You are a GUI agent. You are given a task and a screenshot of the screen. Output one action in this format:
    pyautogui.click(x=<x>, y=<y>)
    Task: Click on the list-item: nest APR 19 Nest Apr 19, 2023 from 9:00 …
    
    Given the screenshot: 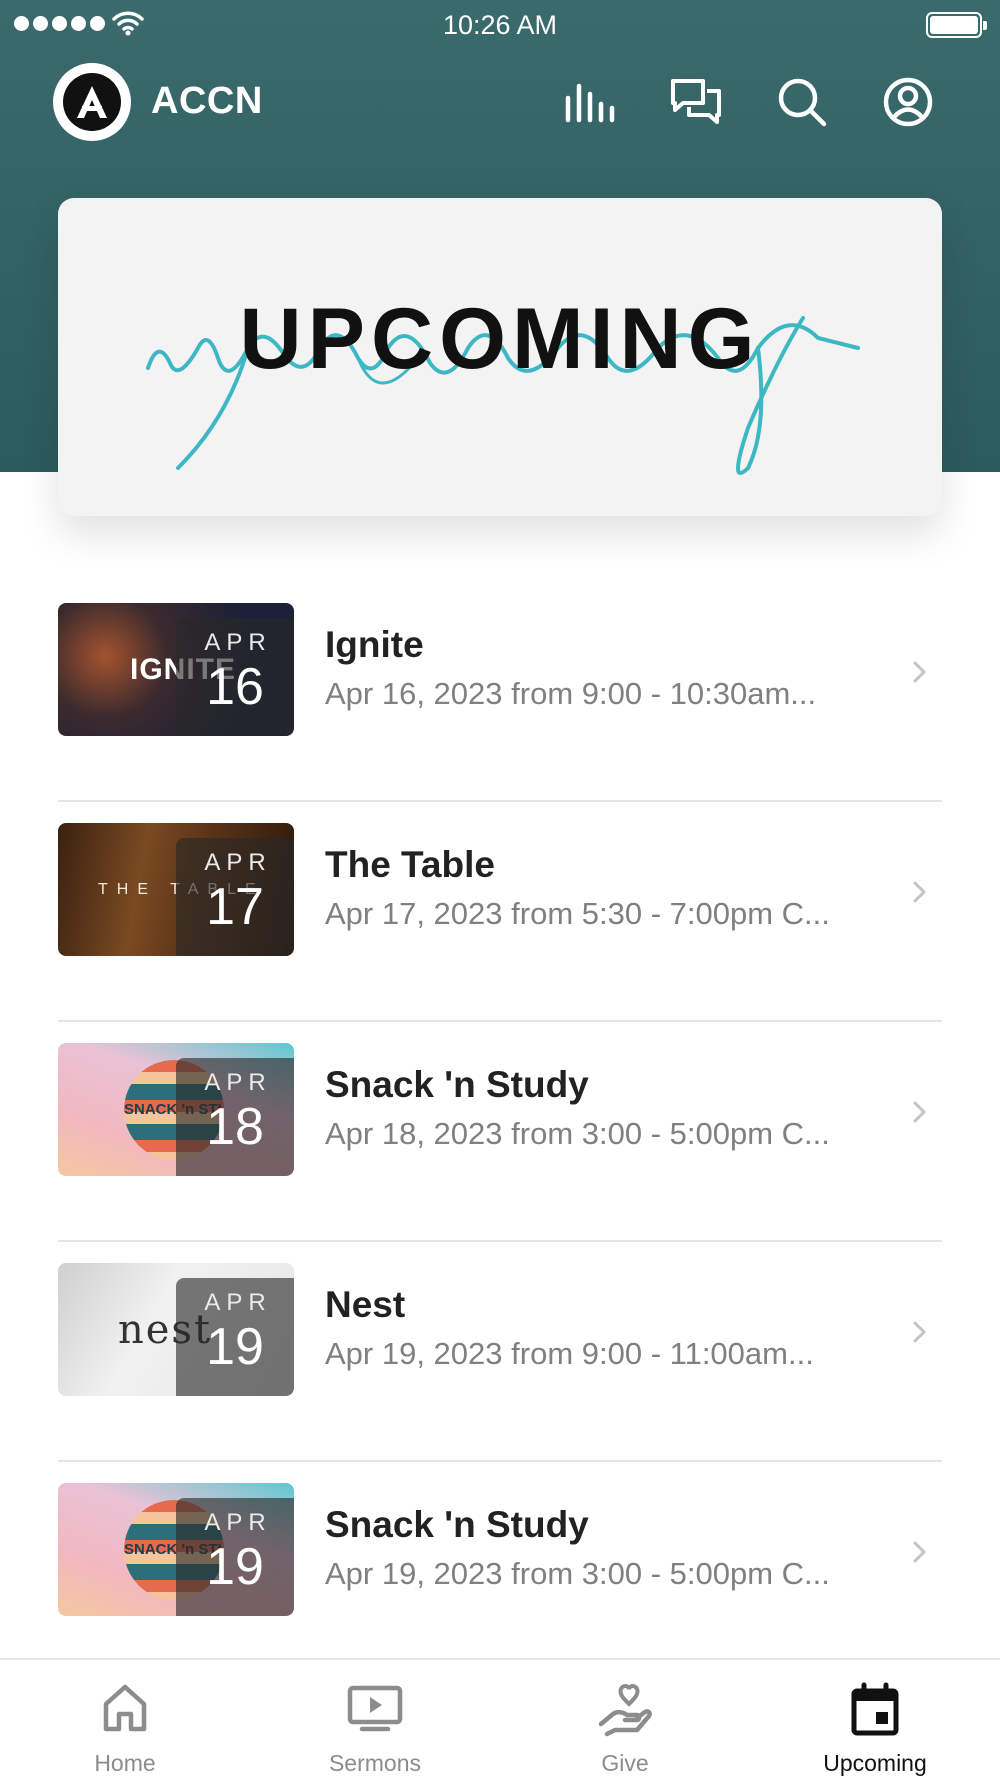 What is the action you would take?
    pyautogui.click(x=500, y=1352)
    